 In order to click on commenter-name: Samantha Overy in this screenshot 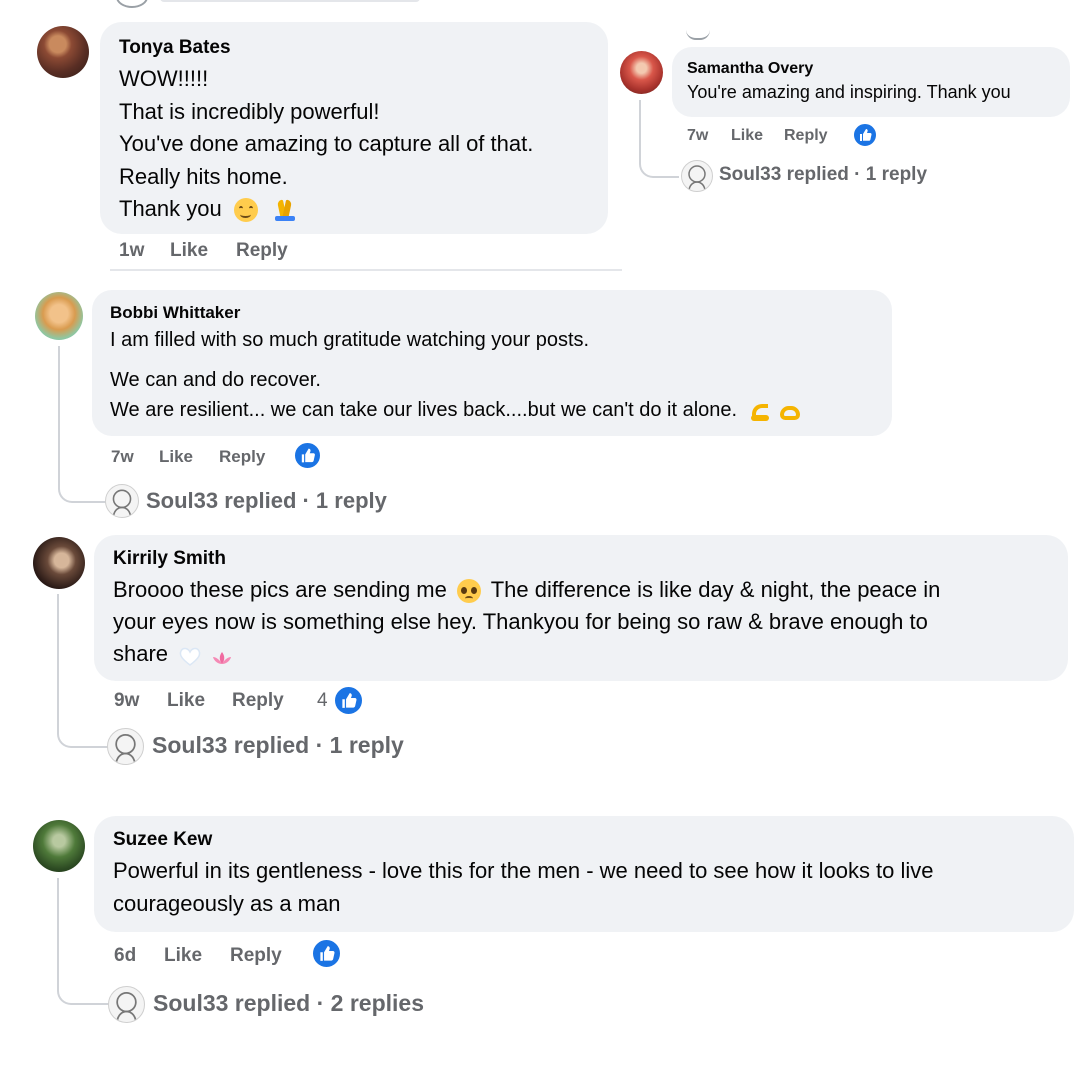, I will do `click(878, 68)`.